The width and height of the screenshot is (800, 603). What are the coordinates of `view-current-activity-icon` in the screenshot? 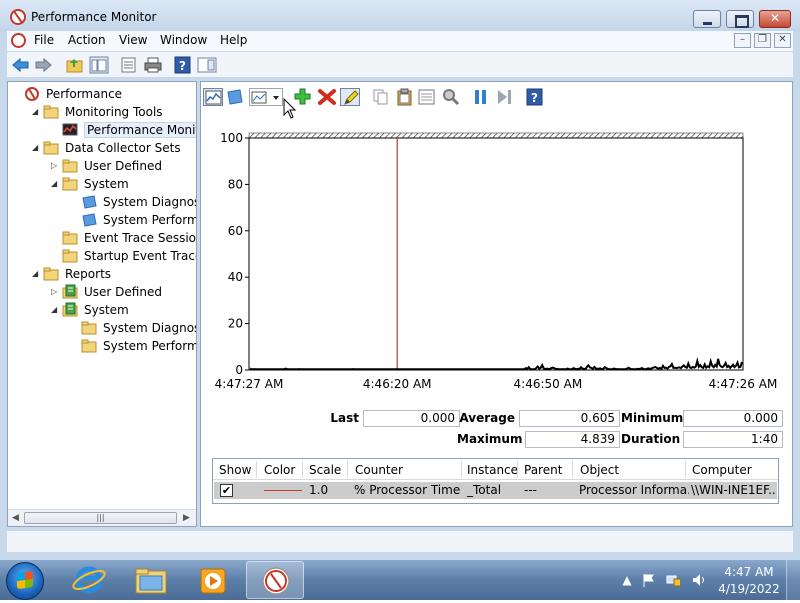 It's located at (213, 97).